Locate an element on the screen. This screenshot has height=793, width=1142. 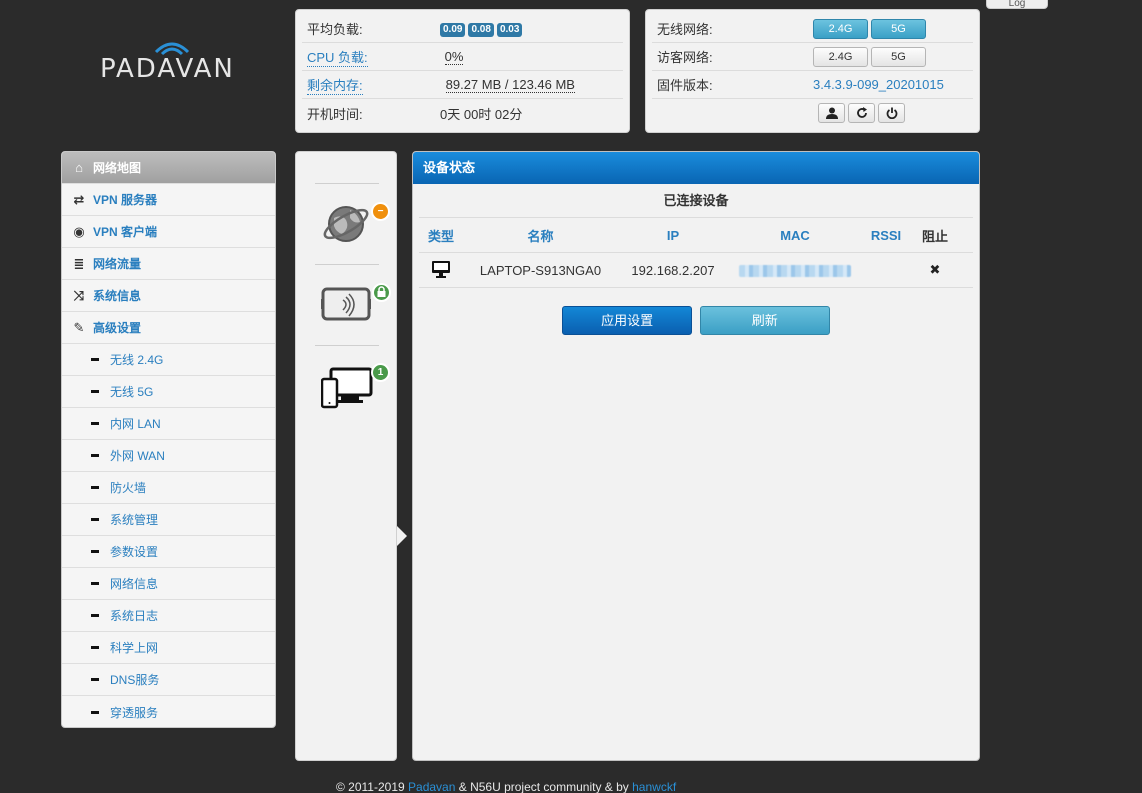
guest-5g-button: 5G is located at coordinates (898, 56).